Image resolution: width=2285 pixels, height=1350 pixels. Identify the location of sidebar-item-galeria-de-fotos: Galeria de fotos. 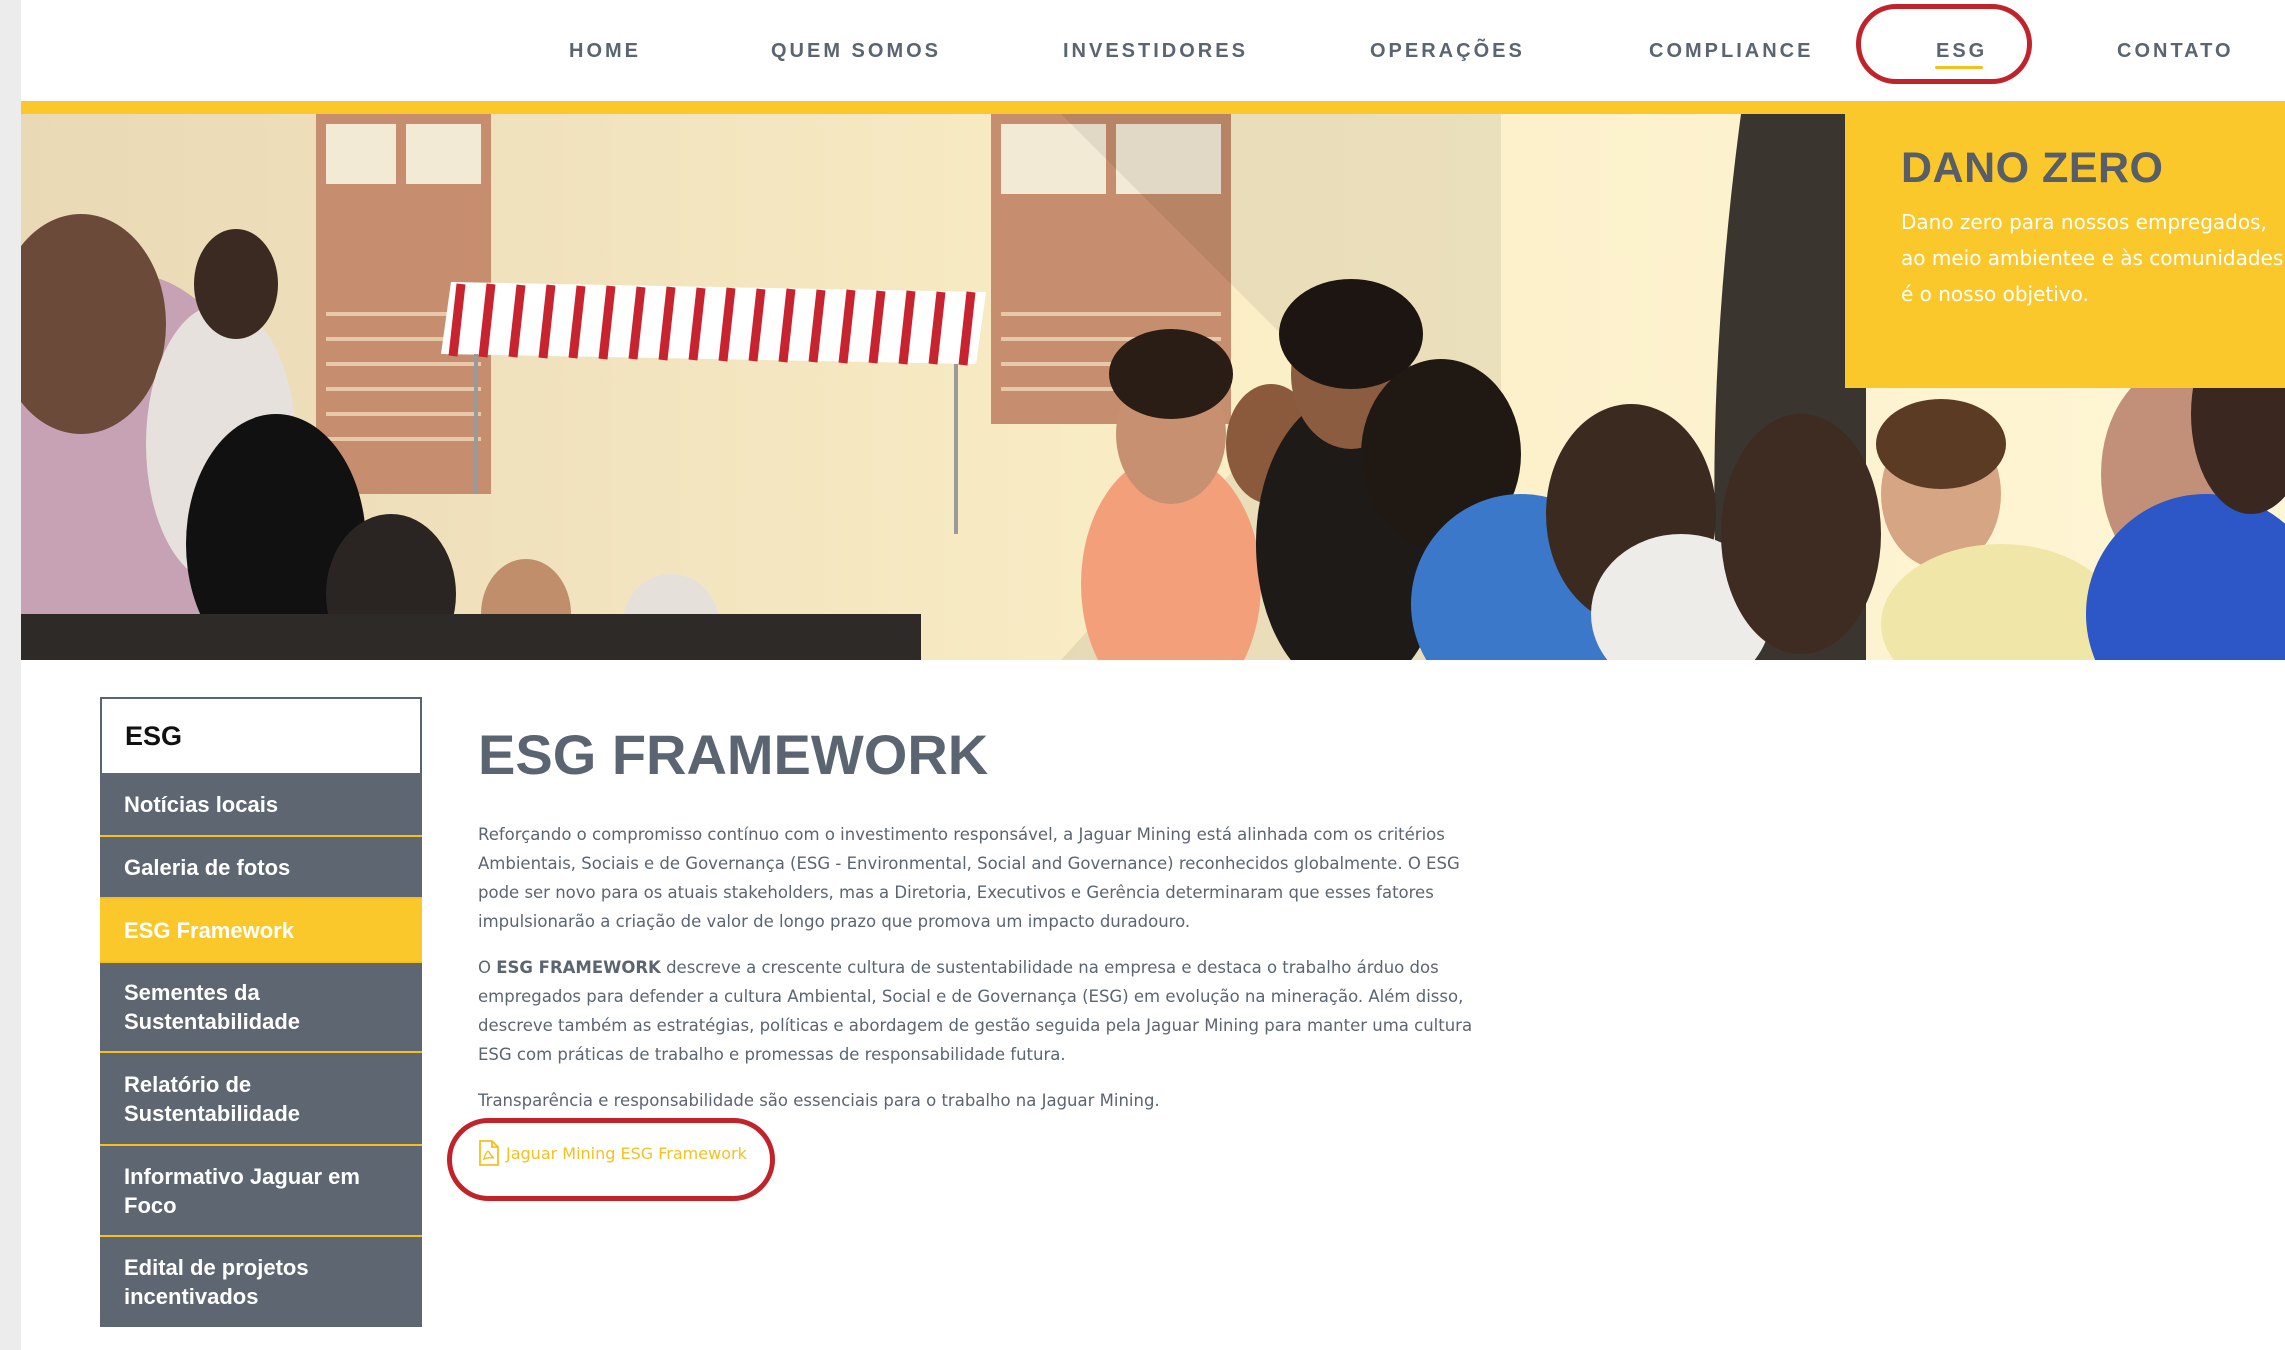
(261, 868).